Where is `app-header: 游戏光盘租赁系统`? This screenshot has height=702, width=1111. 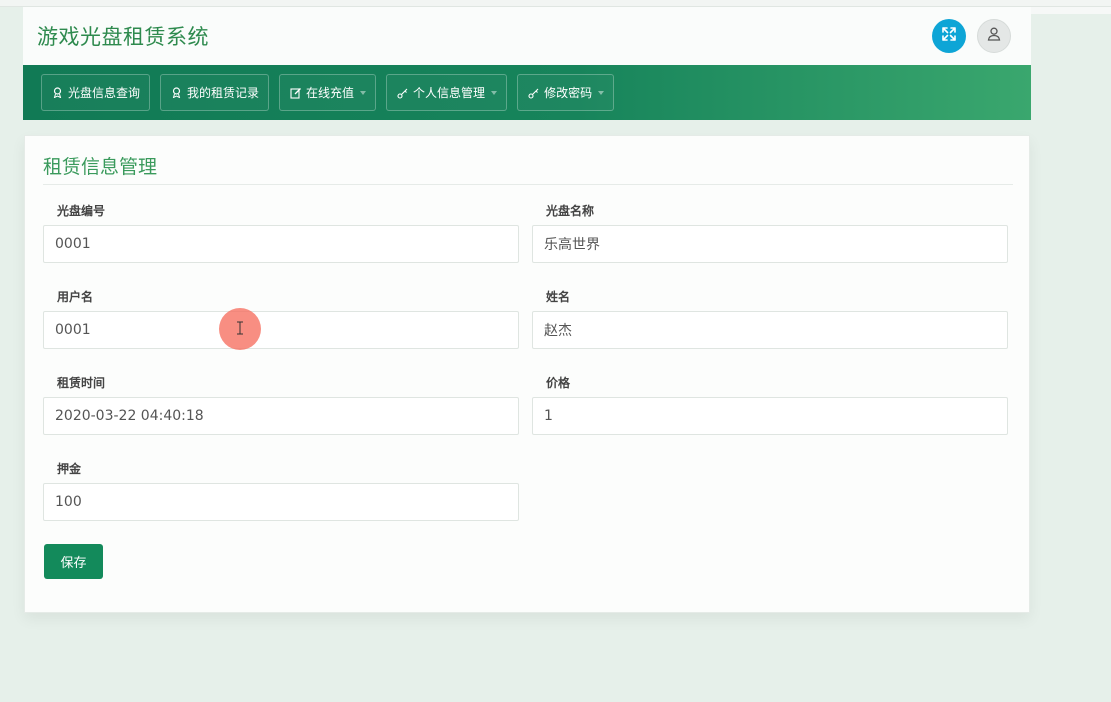
app-header: 游戏光盘租赁系统 is located at coordinates (527, 36).